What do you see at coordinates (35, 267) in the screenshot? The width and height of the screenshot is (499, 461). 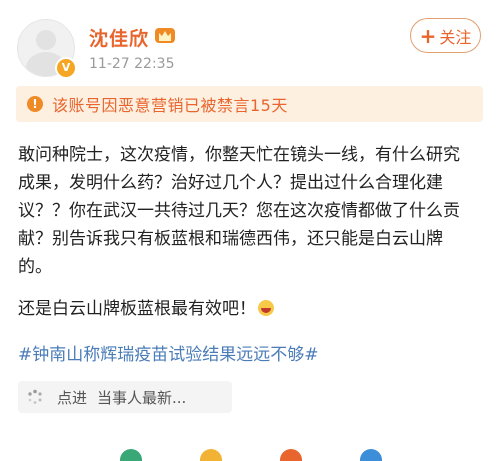 I see `post-body-line: 的。` at bounding box center [35, 267].